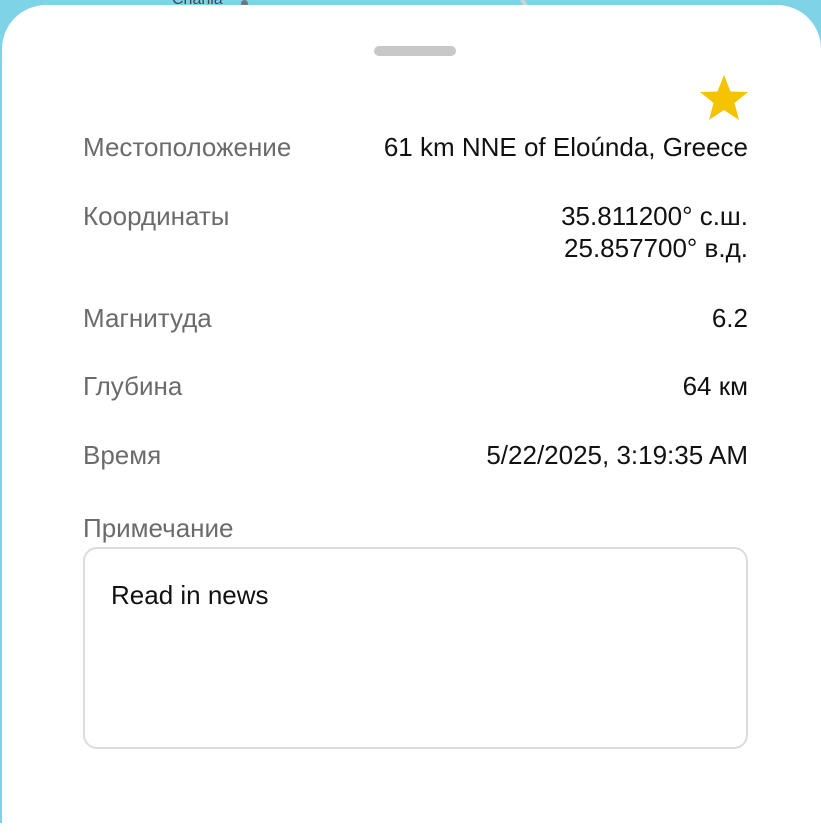 The width and height of the screenshot is (821, 835). I want to click on longitude-value: 25.857700° в.д., so click(656, 248).